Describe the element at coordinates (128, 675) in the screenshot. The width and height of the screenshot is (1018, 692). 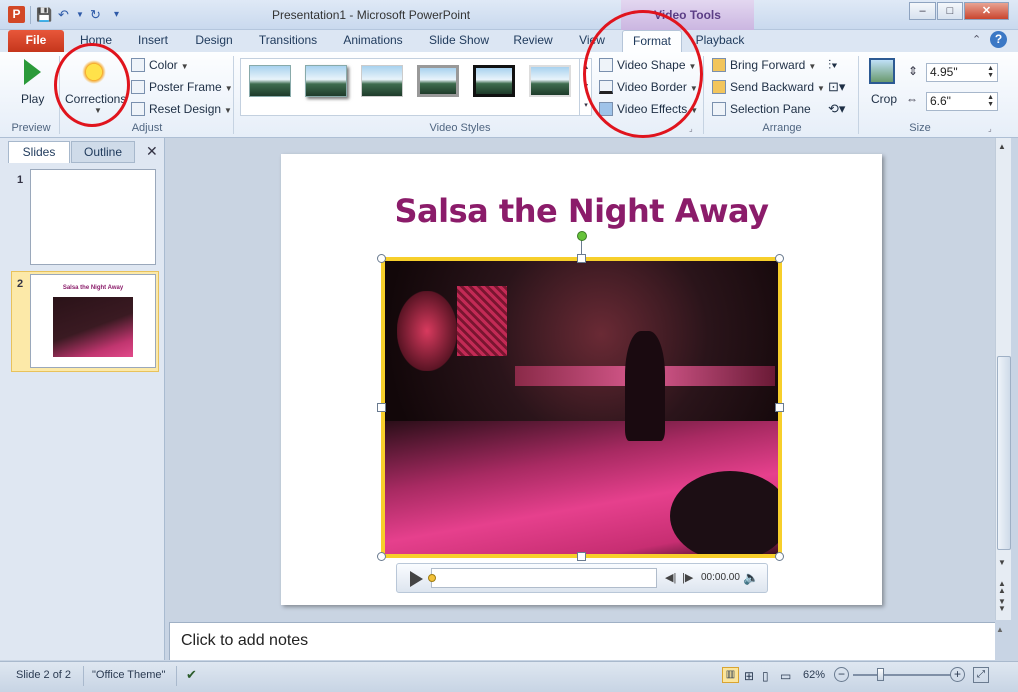
I see `status-theme: "Office Theme"` at that location.